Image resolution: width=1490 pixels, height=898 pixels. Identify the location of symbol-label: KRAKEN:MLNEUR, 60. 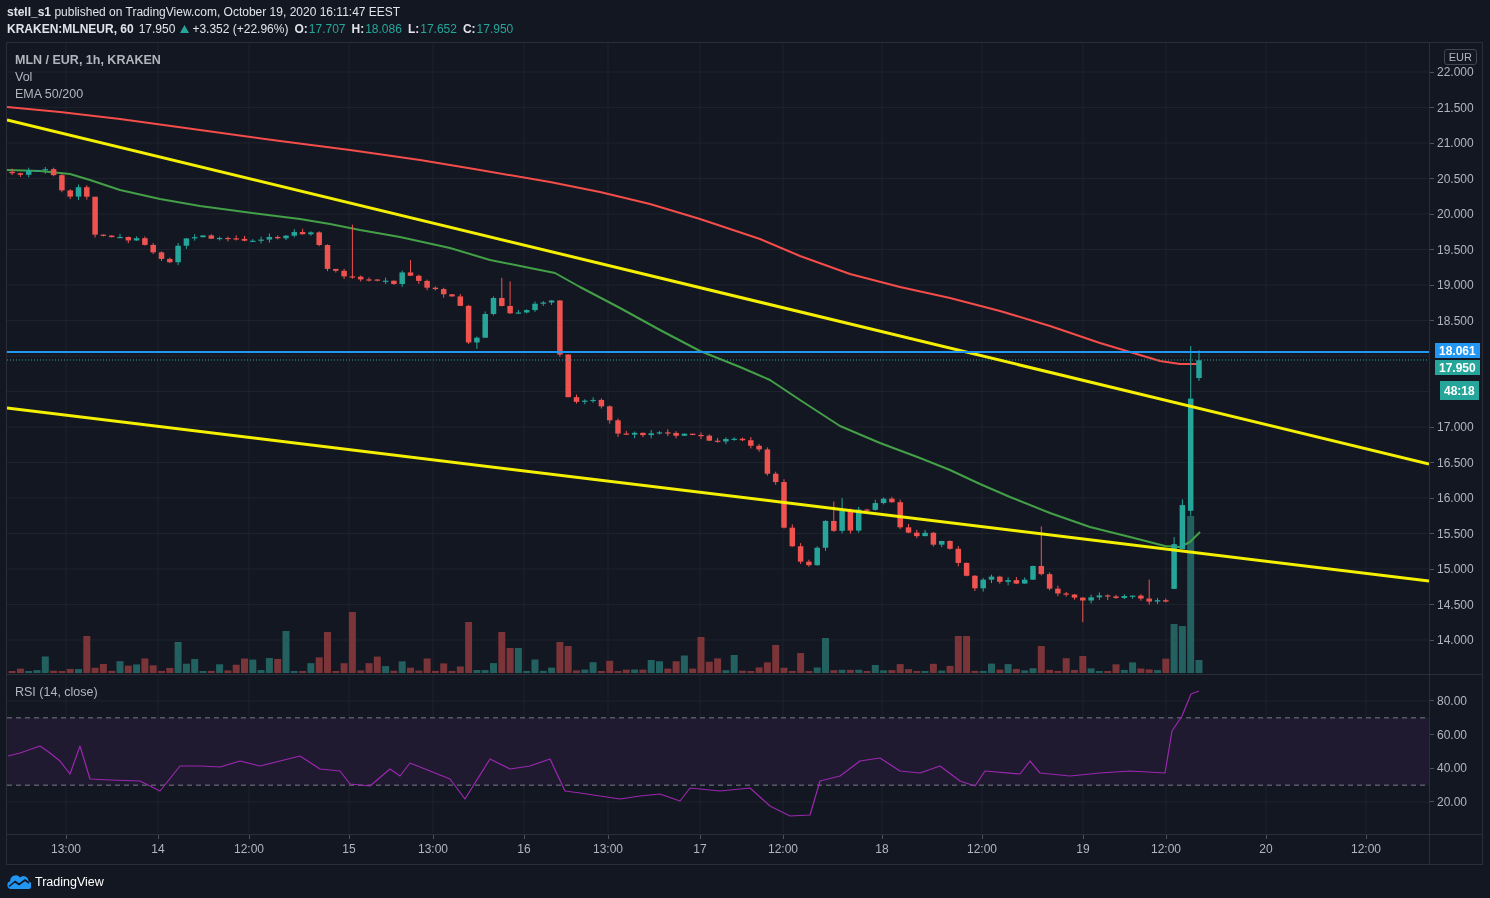
(70, 28).